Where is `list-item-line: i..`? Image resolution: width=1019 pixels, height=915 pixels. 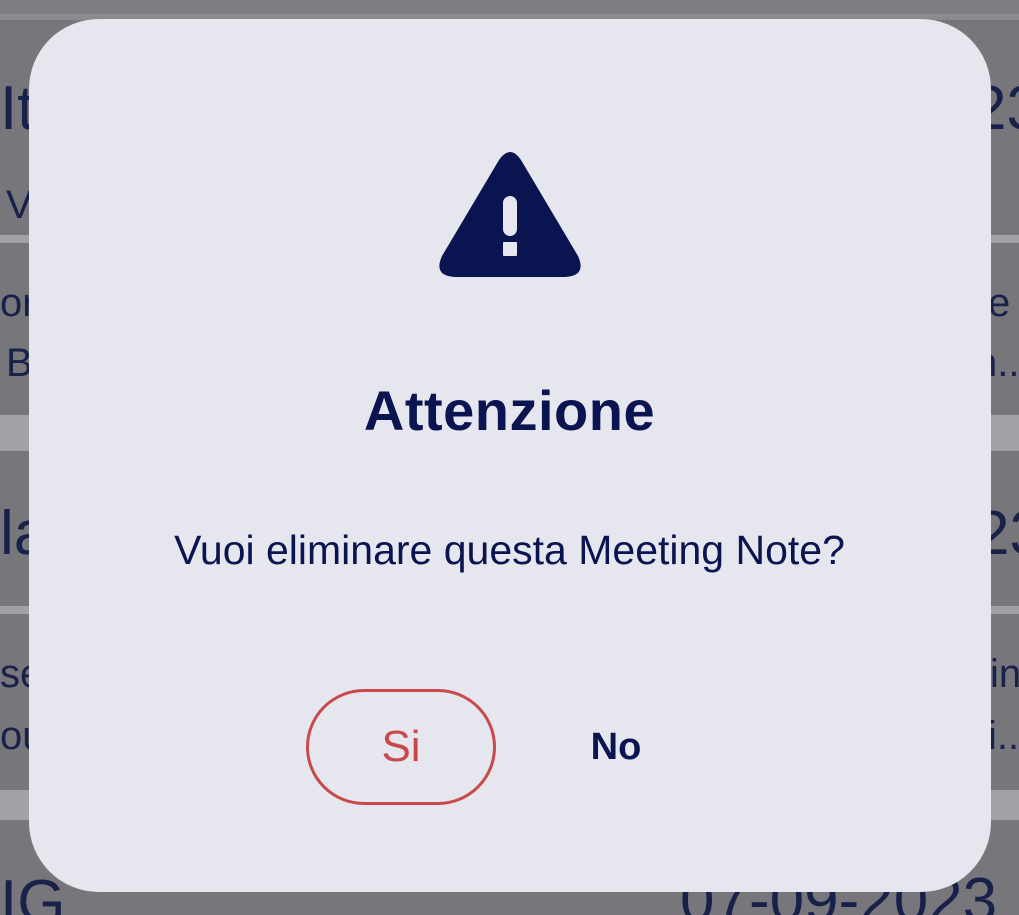
list-item-line: i.. is located at coordinates (1003, 736).